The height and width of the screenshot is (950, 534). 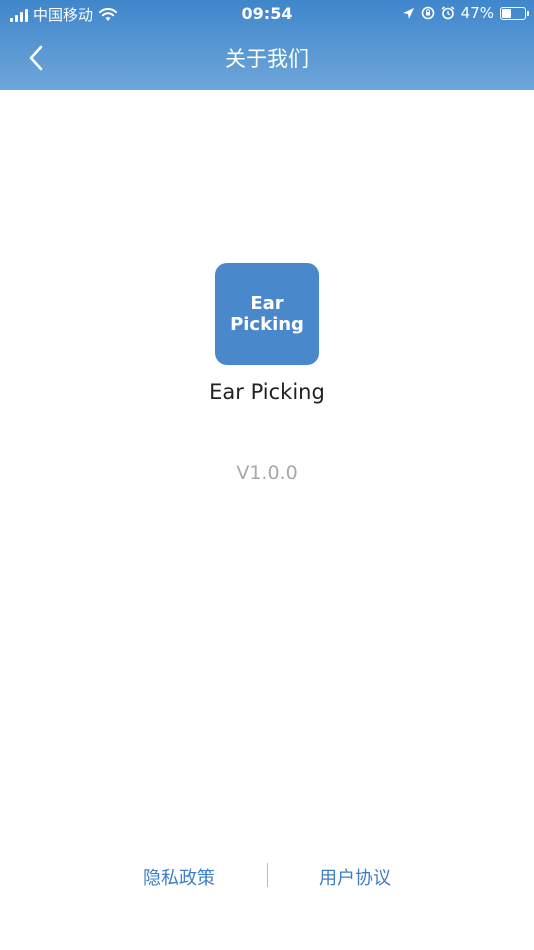 I want to click on footer-links: 隐私政策 用户协议, so click(x=267, y=876).